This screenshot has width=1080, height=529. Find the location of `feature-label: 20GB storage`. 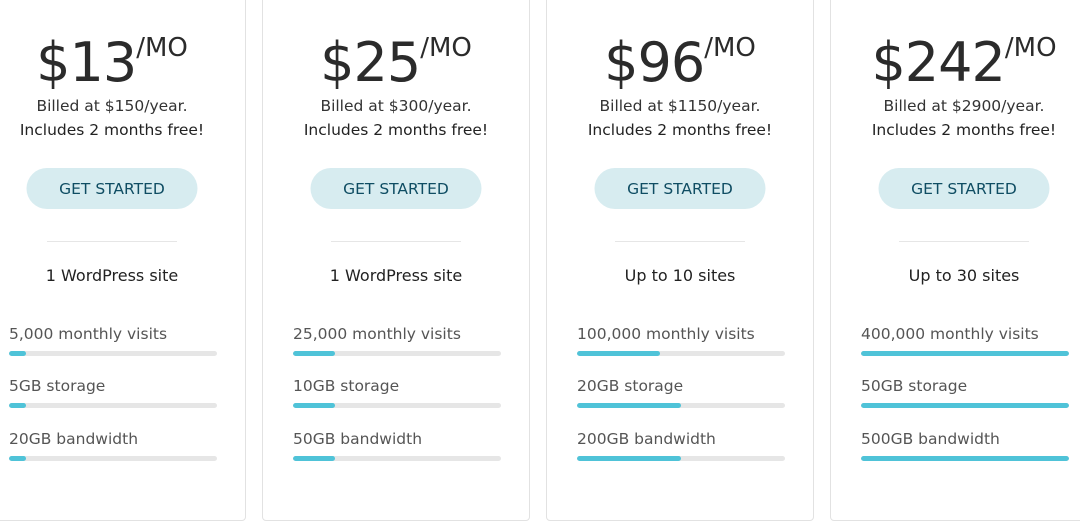

feature-label: 20GB storage is located at coordinates (630, 386).